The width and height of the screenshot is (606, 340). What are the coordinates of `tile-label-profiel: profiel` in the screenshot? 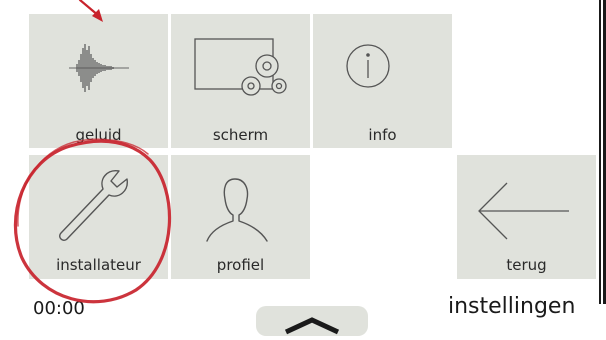 It's located at (240, 265).